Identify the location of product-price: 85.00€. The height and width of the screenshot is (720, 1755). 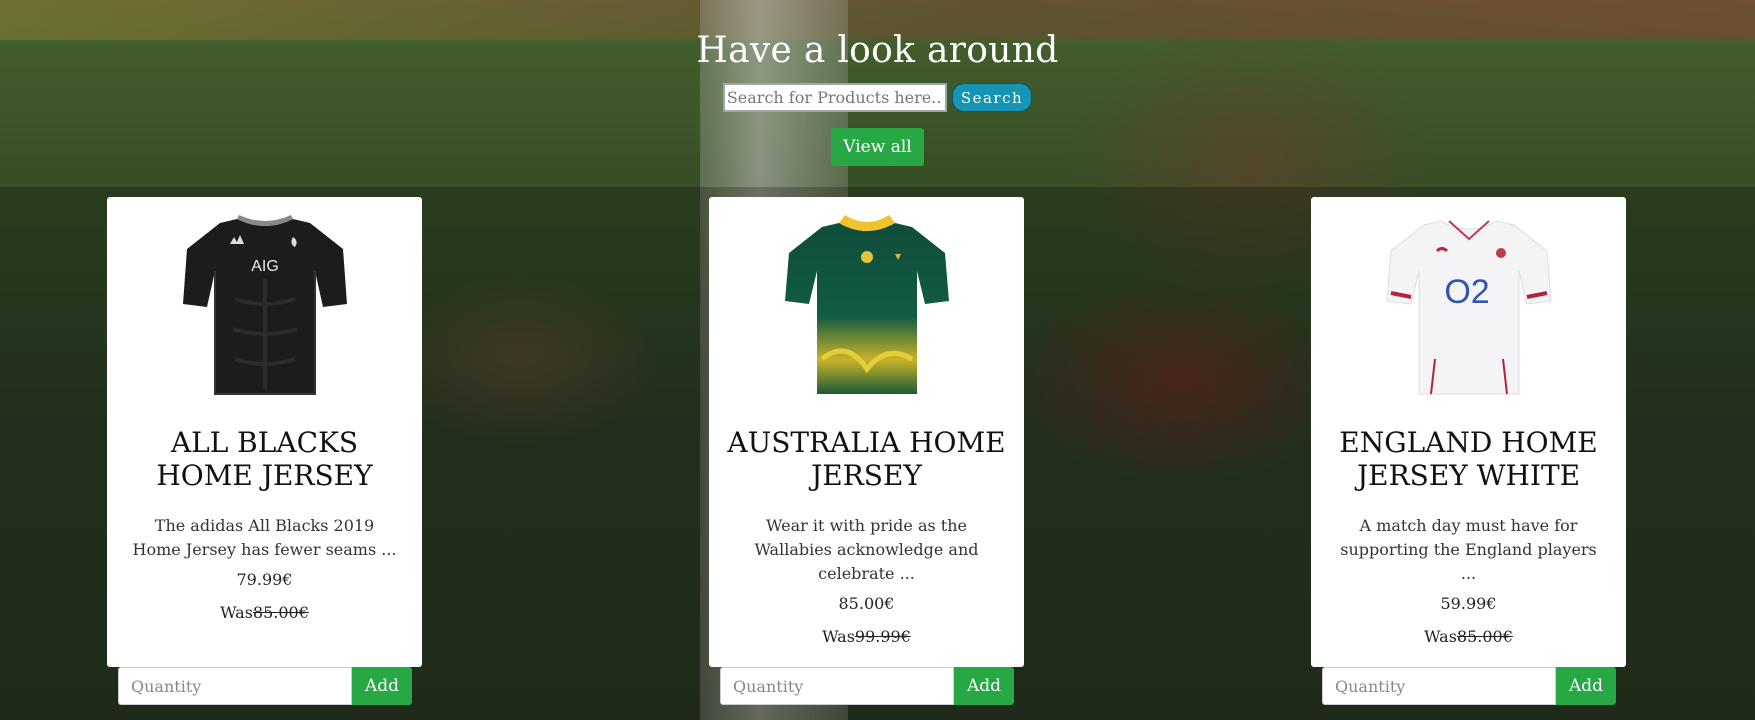
(866, 603).